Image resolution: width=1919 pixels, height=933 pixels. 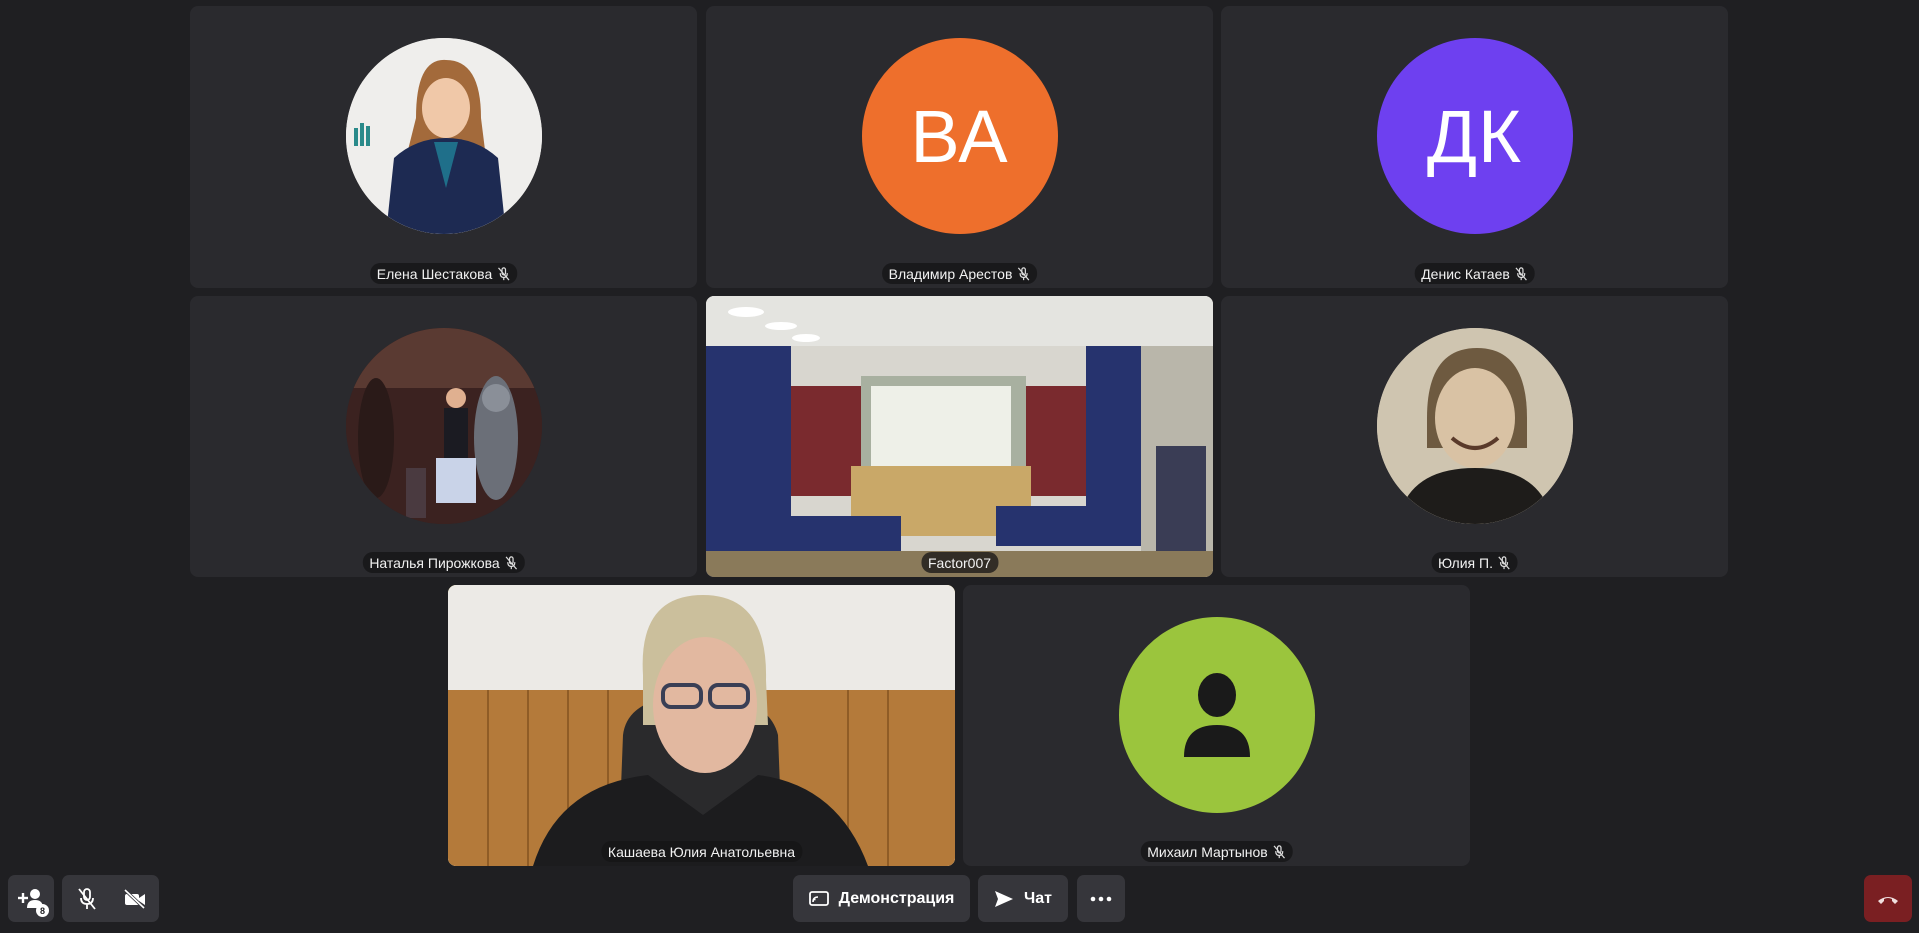 I want to click on participant-name-chip: Factor007, so click(x=959, y=562).